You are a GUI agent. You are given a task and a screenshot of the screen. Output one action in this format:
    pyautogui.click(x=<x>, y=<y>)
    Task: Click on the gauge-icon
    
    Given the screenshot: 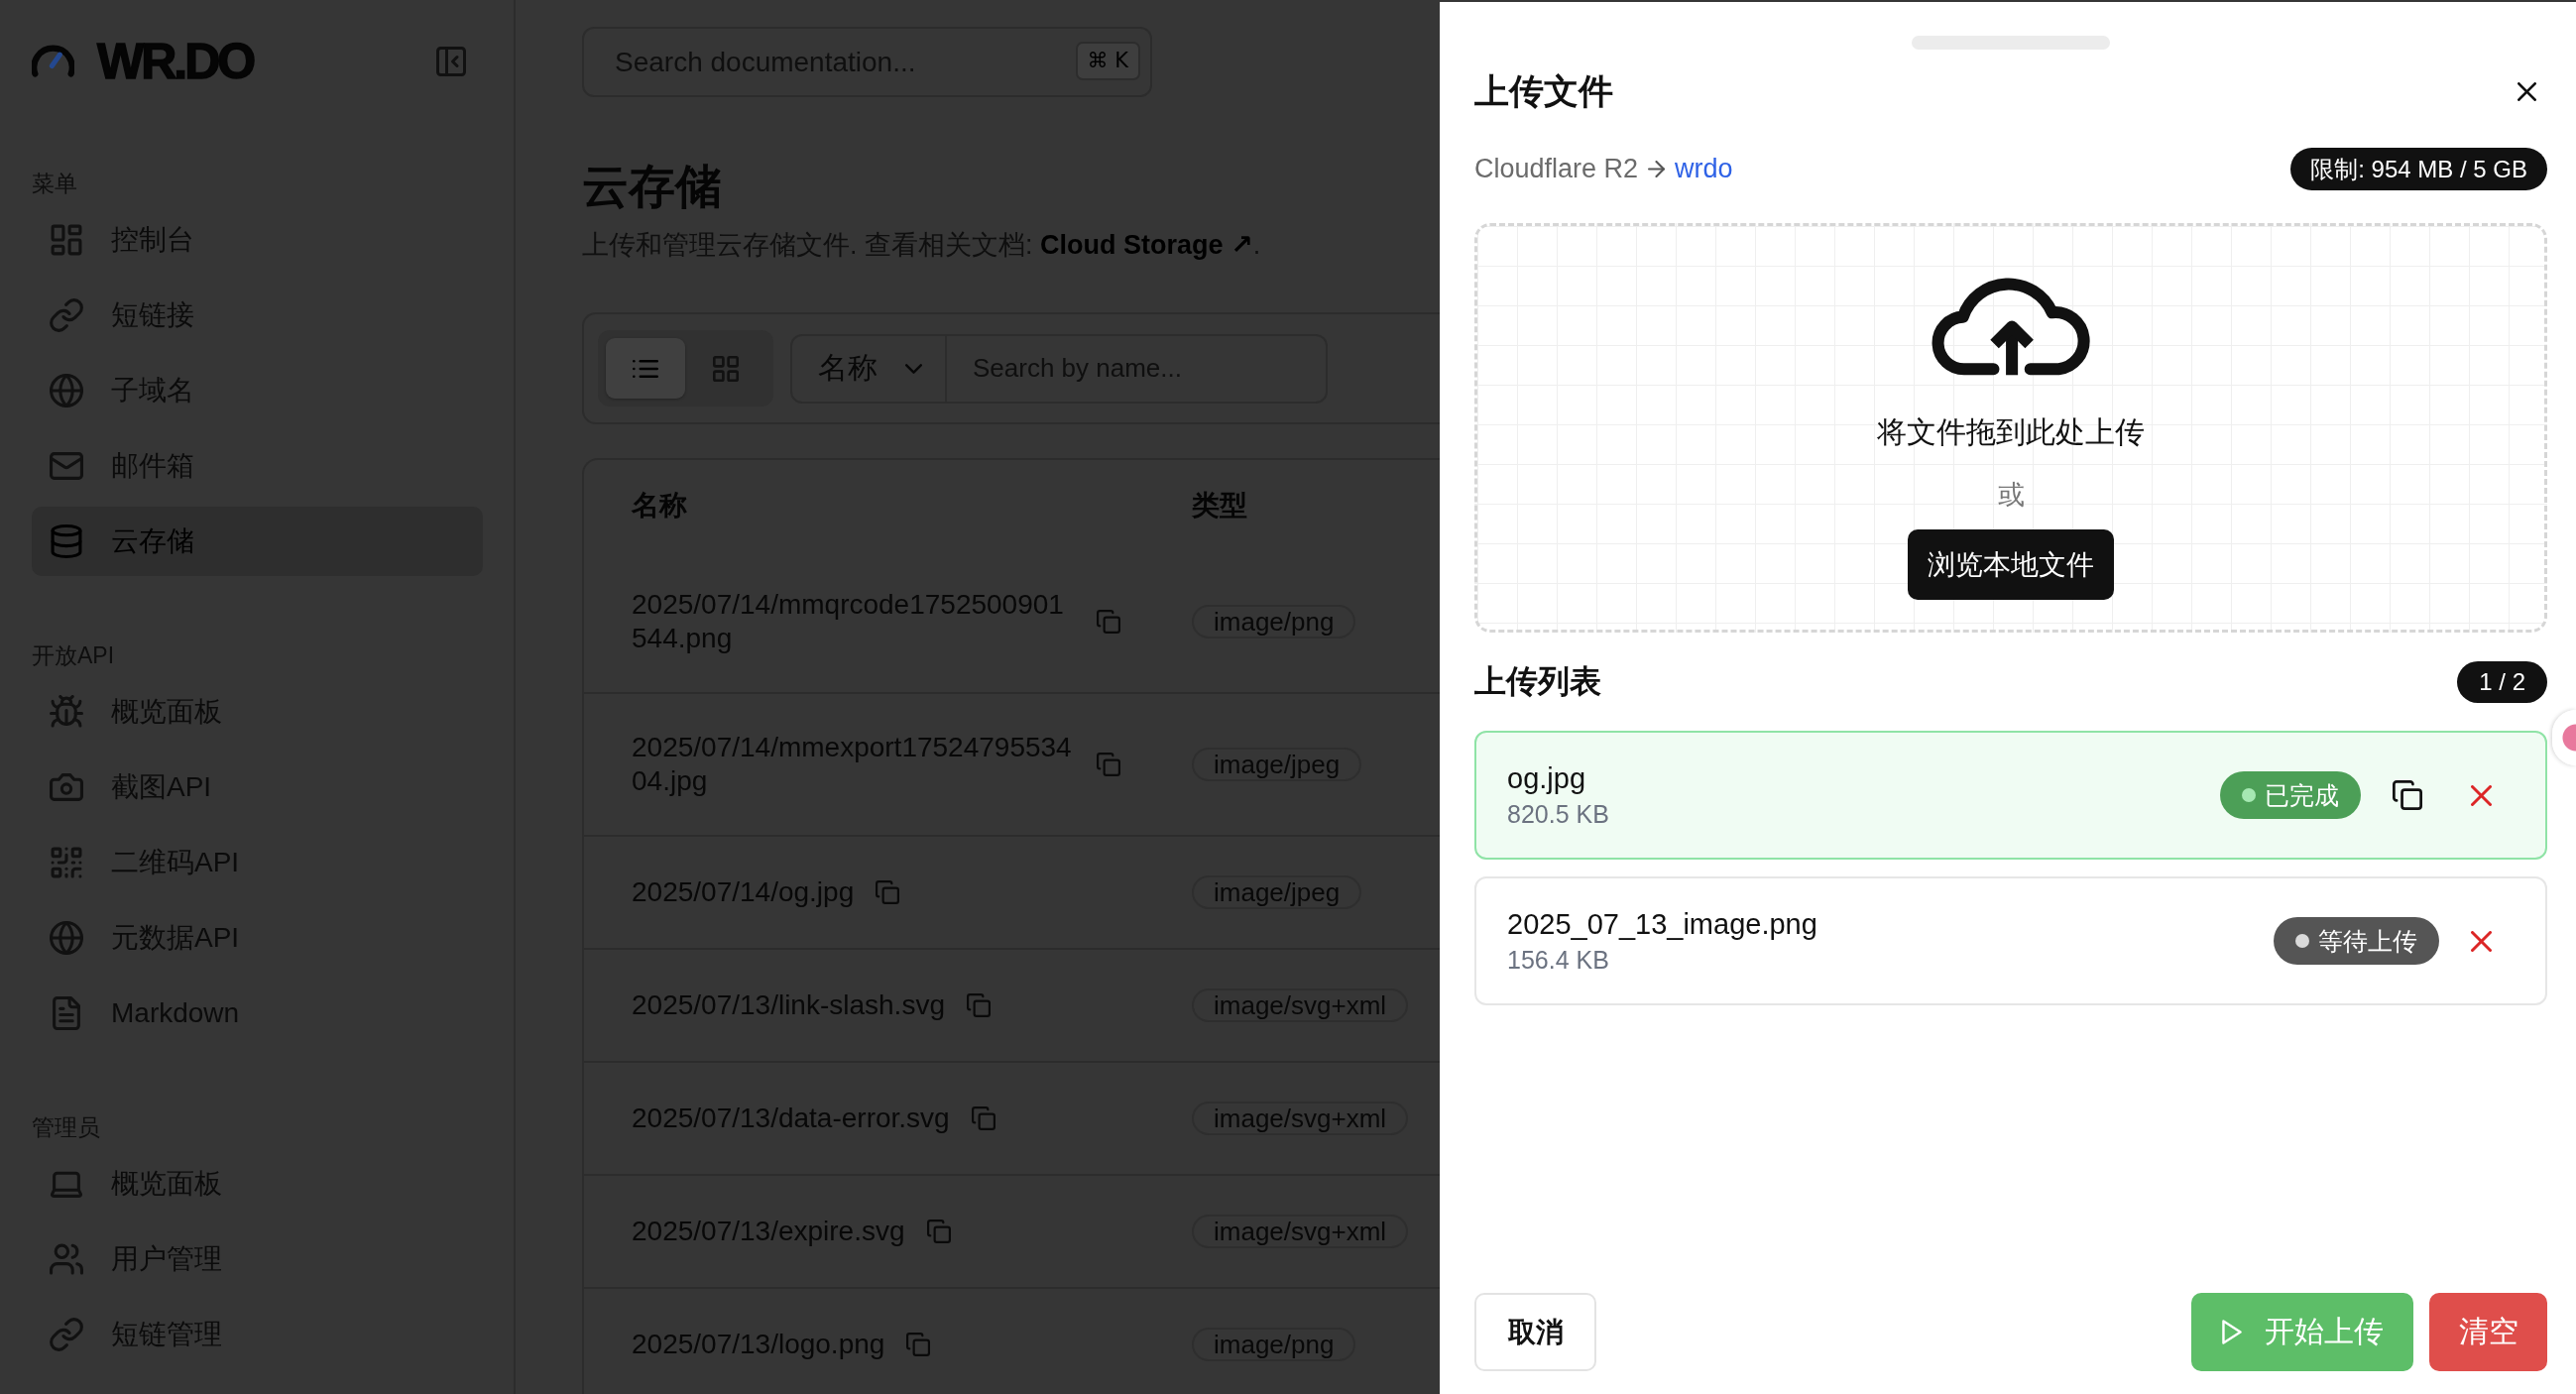 What is the action you would take?
    pyautogui.click(x=53, y=61)
    